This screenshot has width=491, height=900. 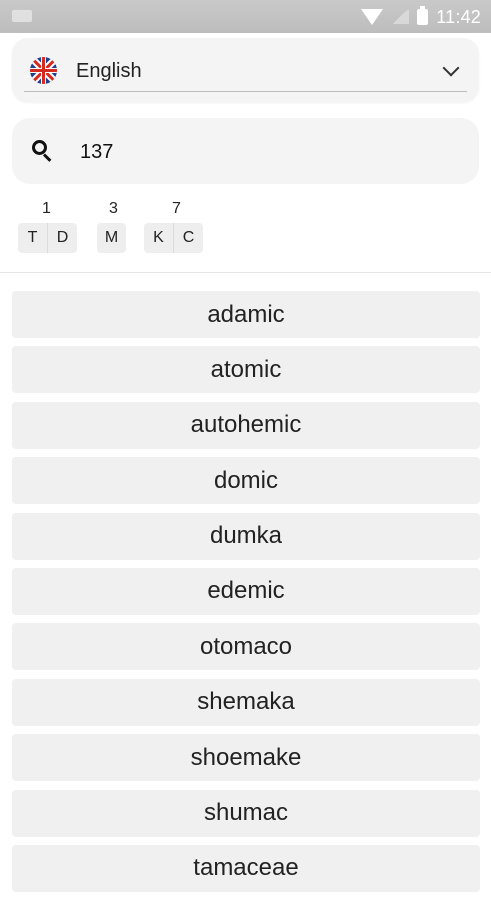 I want to click on search-box, so click(x=245, y=151).